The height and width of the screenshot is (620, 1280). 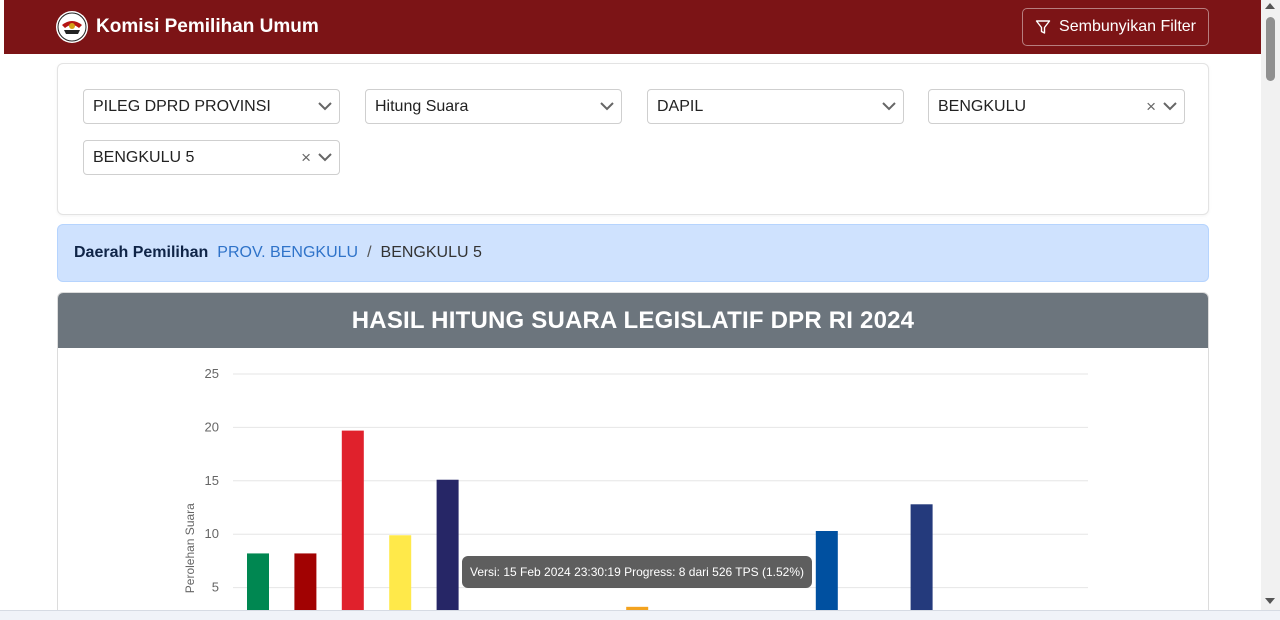 I want to click on brand: Komisi Pemilihan Umum, so click(x=187, y=27).